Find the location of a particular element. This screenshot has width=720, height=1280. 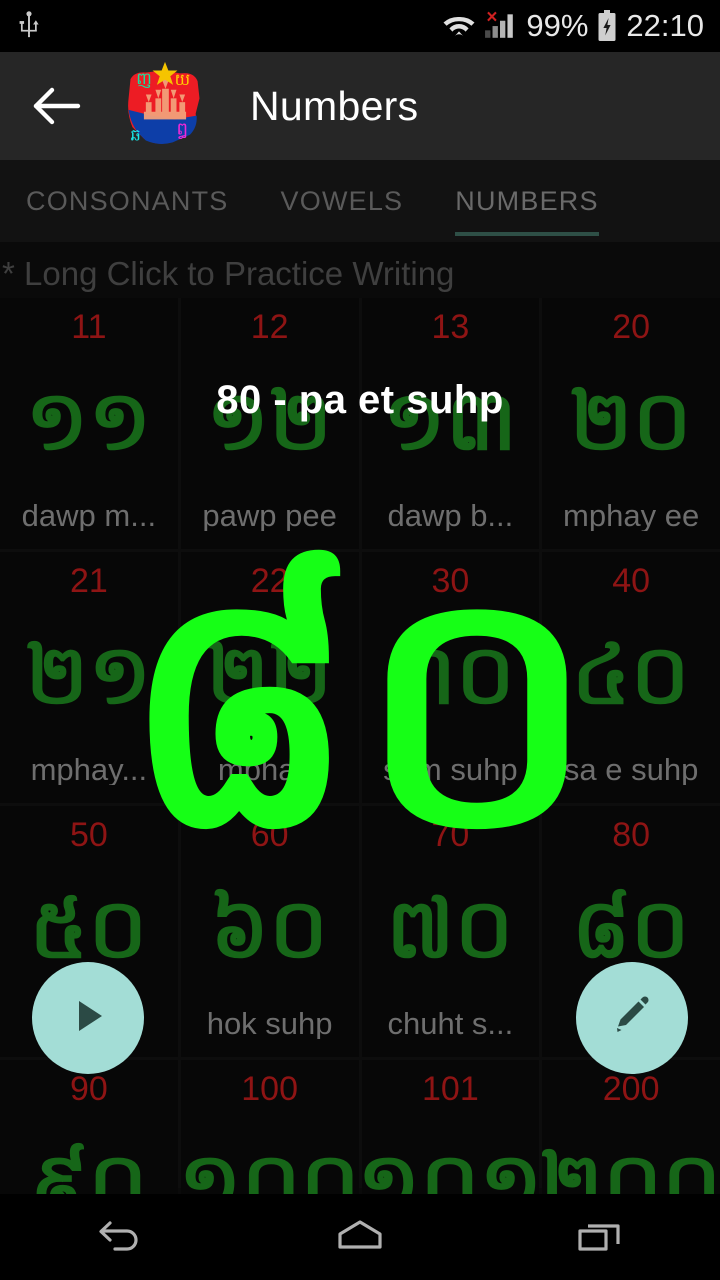

cell-khmer-glyph: ៣០ is located at coordinates (450, 675).